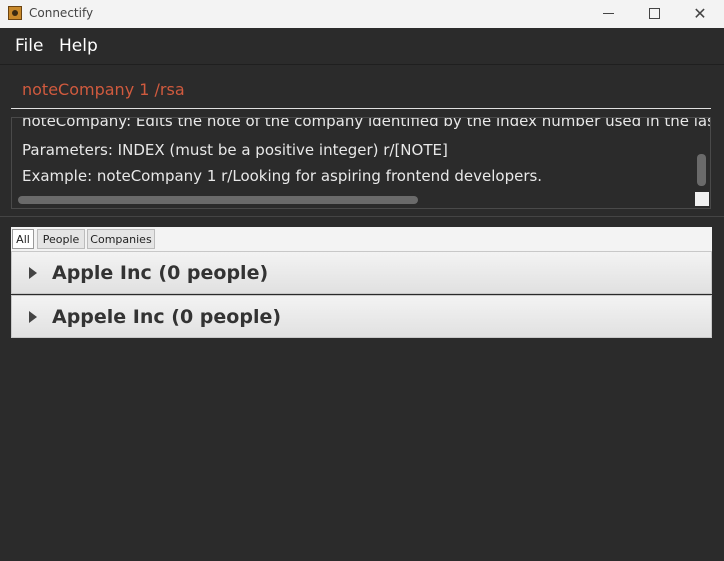  I want to click on vertical-scrollbar, so click(701, 170).